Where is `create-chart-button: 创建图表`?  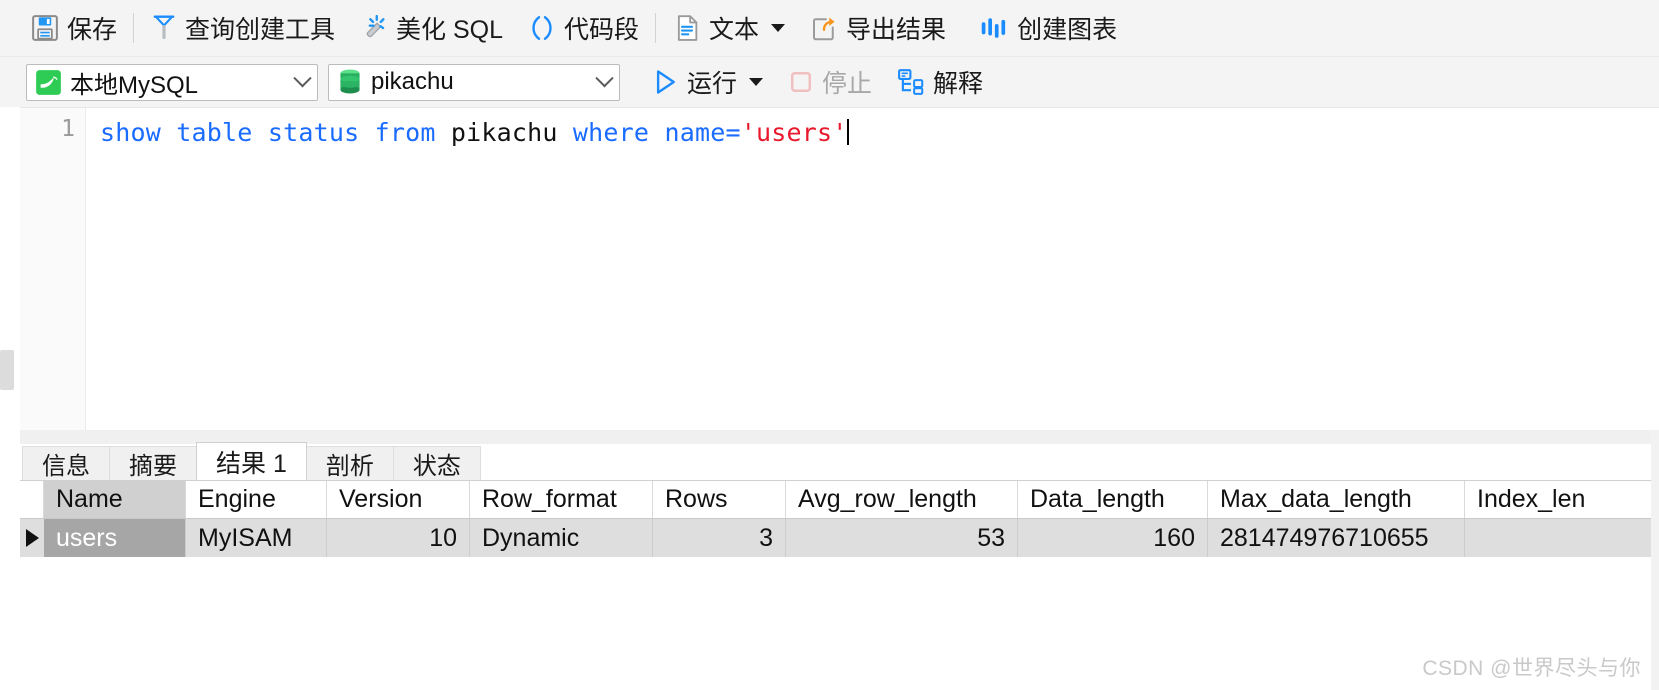
create-chart-button: 创建图表 is located at coordinates (1048, 28).